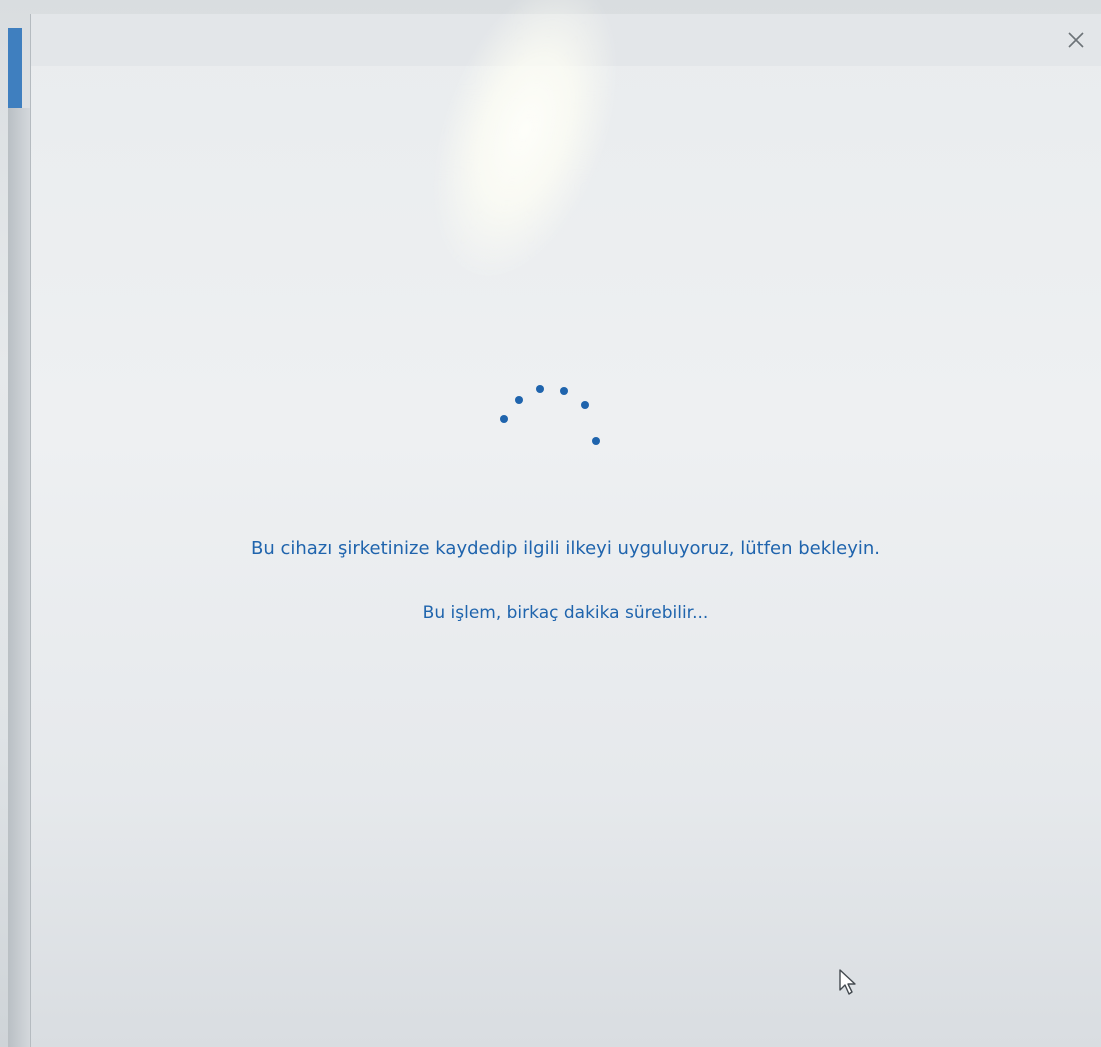 Image resolution: width=1101 pixels, height=1047 pixels. I want to click on close-button, so click(1076, 40).